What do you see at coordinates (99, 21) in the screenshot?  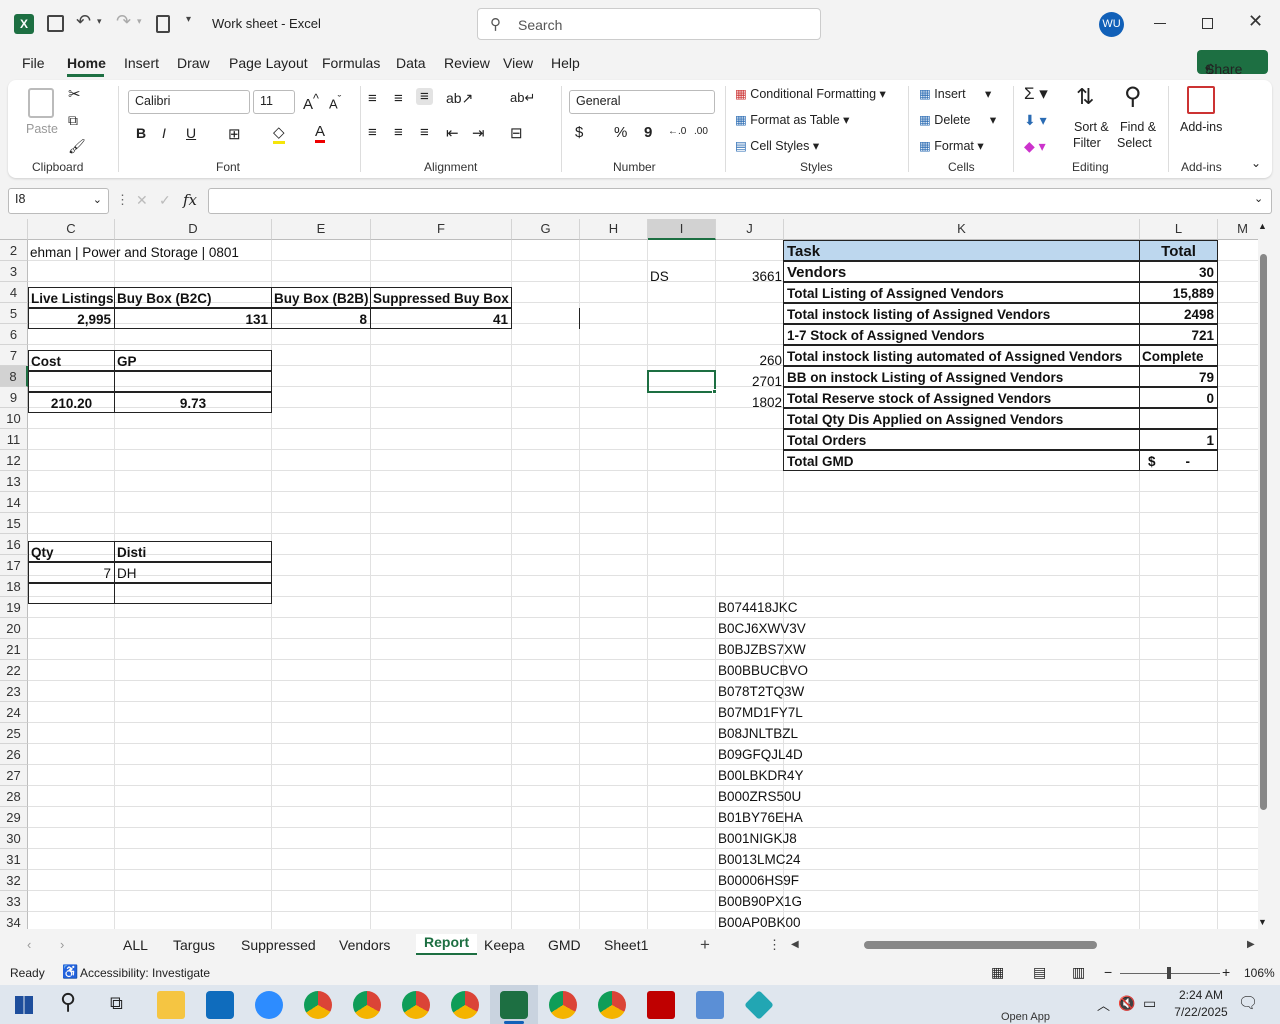 I see `undo-dropdown-icon: ▾` at bounding box center [99, 21].